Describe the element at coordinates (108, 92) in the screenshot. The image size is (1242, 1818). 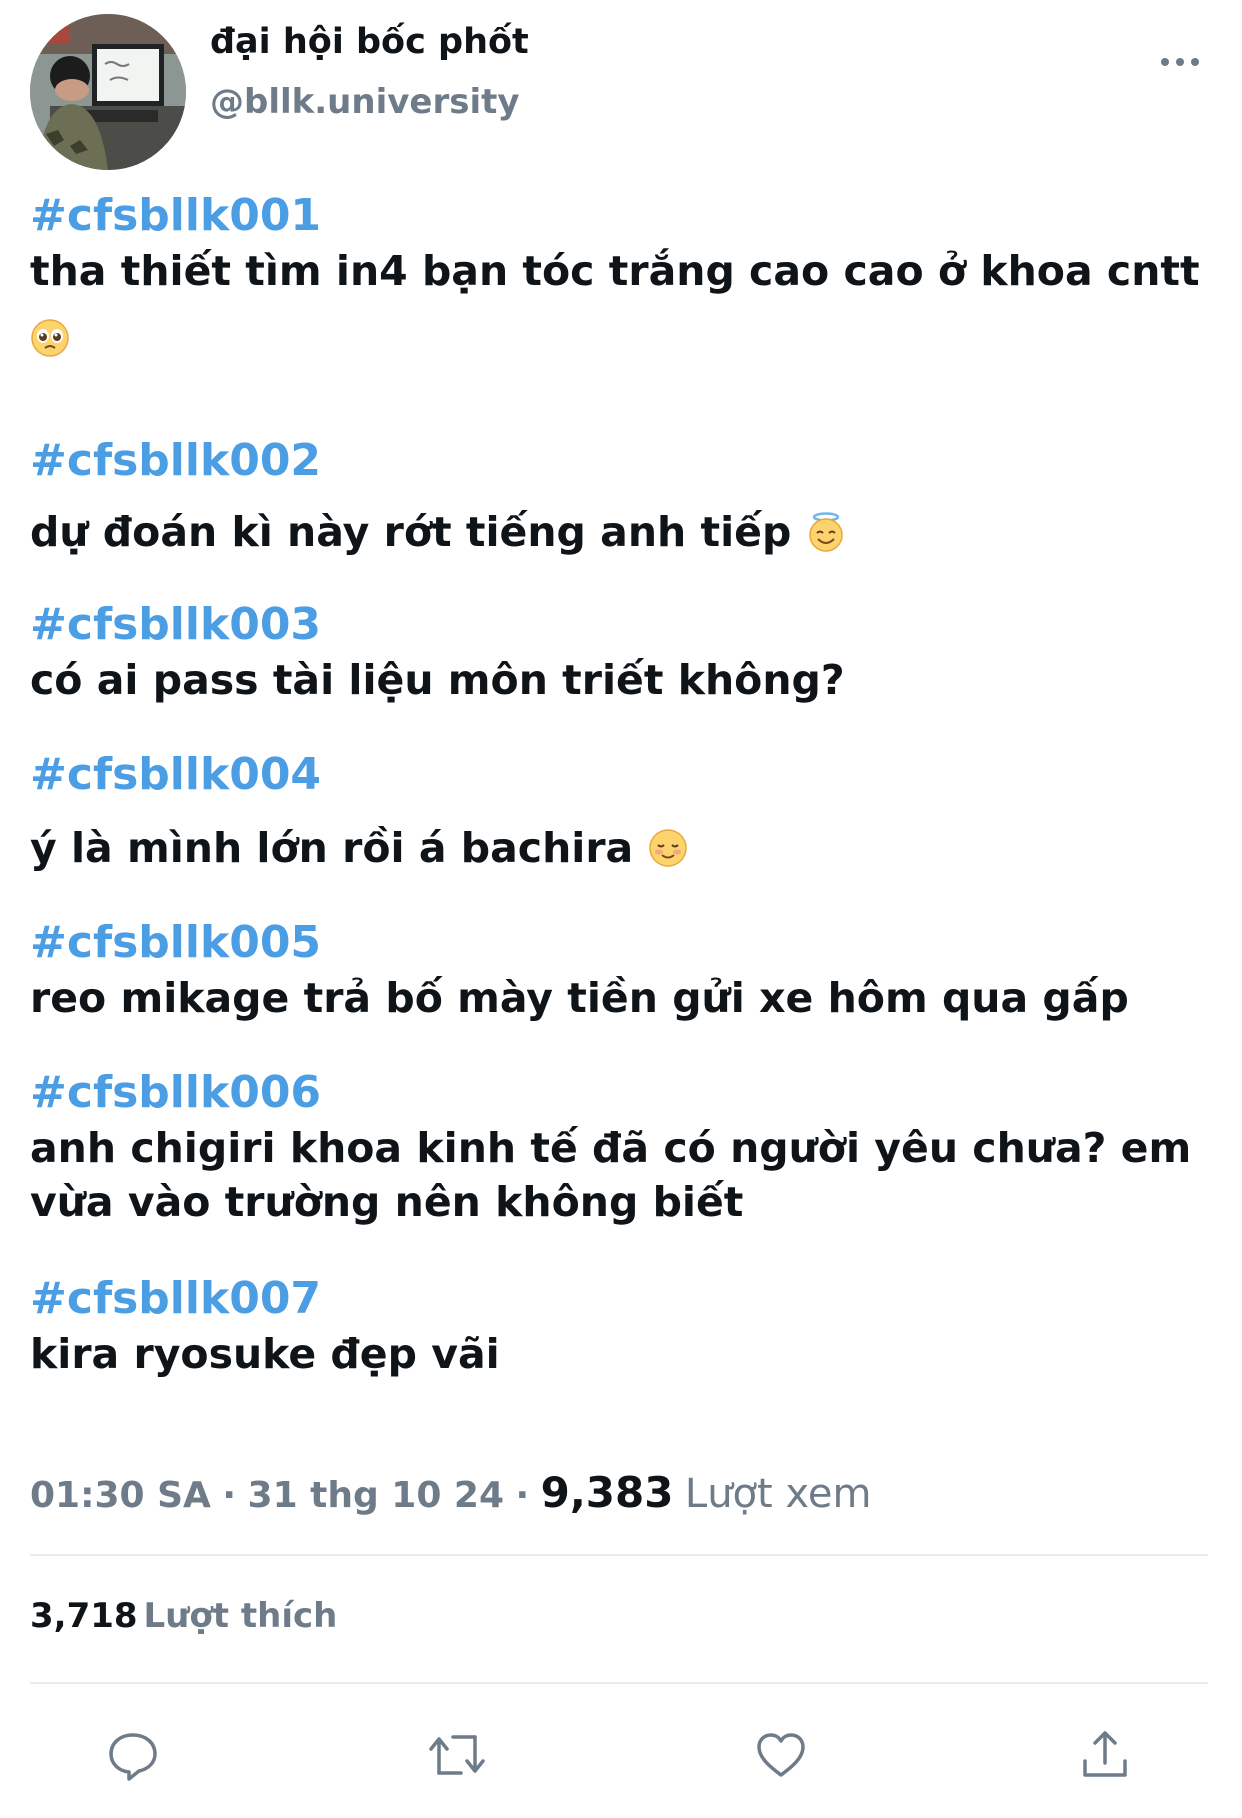
I see `avatar` at that location.